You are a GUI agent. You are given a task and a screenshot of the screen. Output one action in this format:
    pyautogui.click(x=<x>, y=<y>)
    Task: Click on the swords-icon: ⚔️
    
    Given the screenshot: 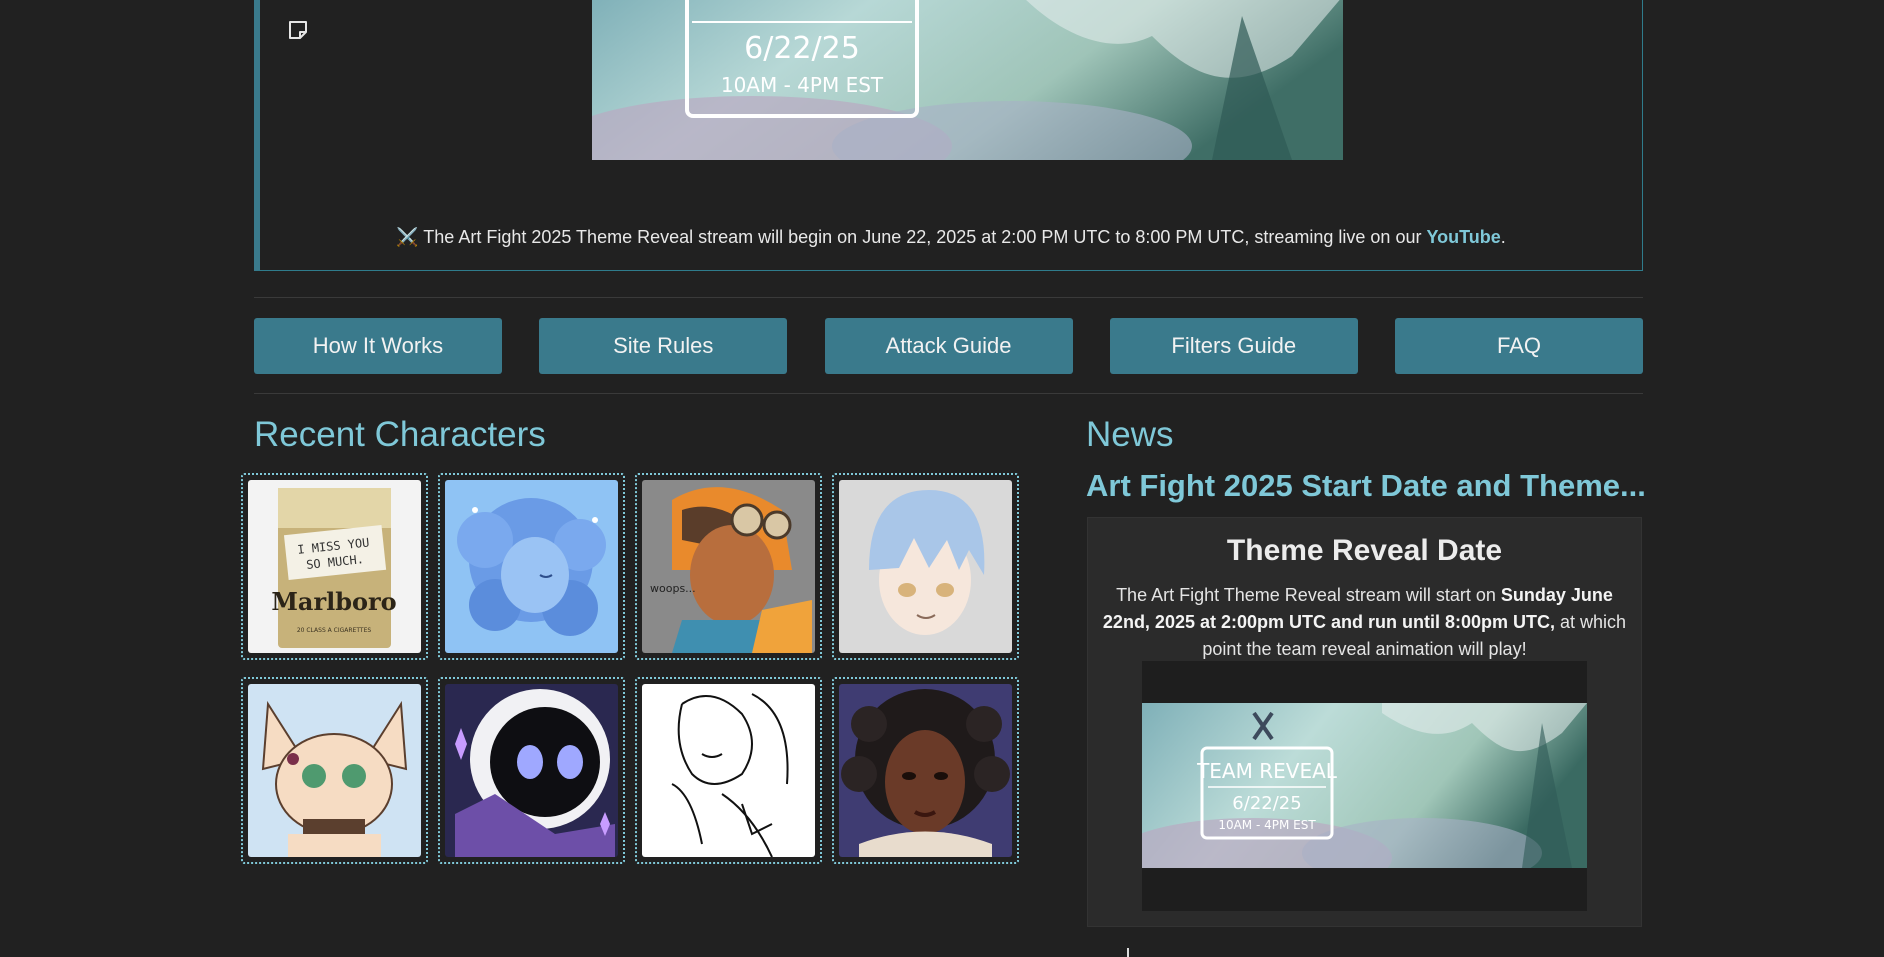 What is the action you would take?
    pyautogui.click(x=407, y=237)
    